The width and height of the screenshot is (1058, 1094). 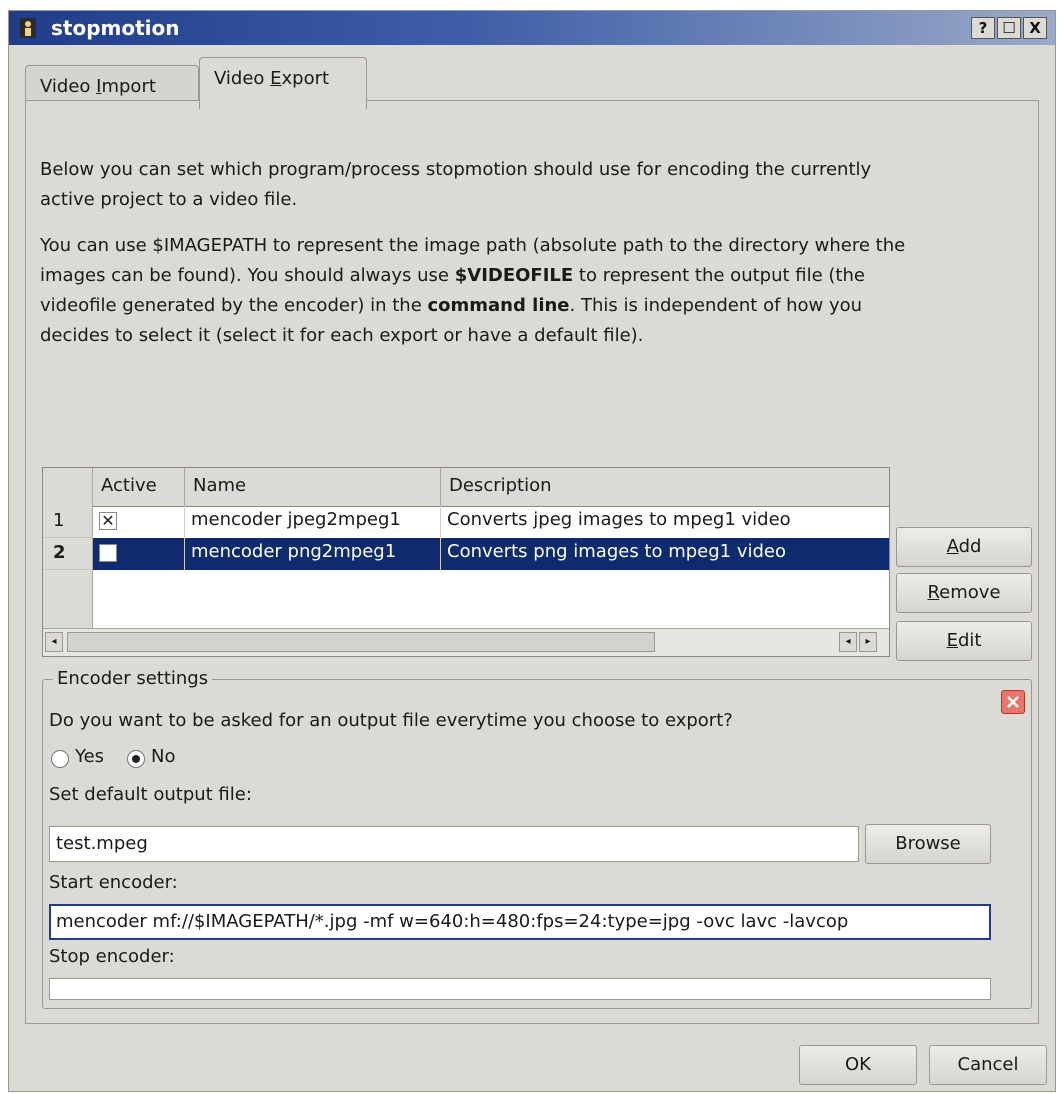 I want to click on title-bar: stopmotion ? ☐ X, so click(x=532, y=28).